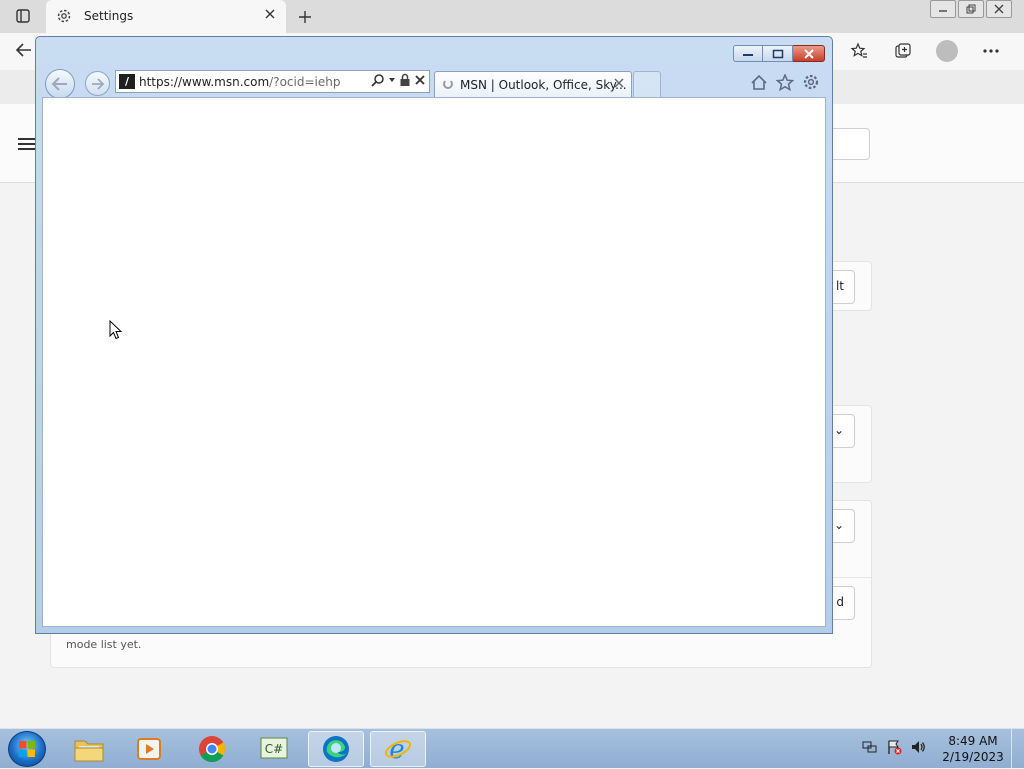  I want to click on taskbar-edge, so click(336, 749).